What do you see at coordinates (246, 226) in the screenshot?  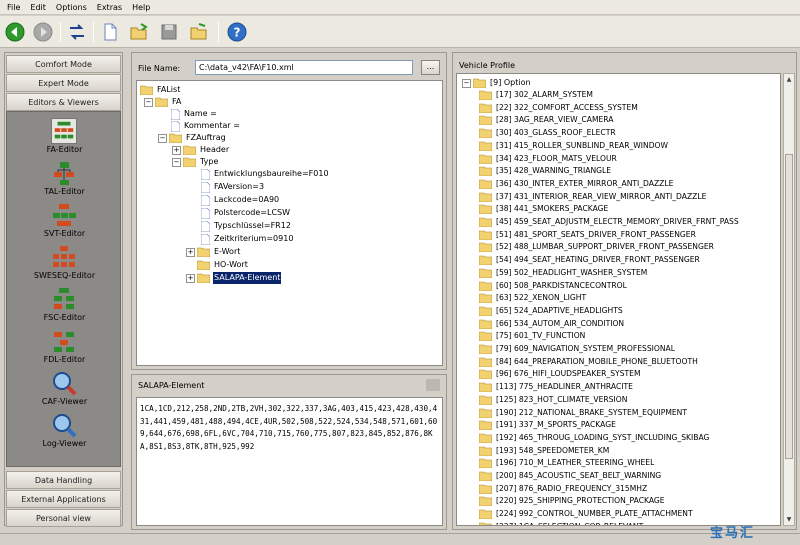 I see `tree-node-typschluessel: Typschlüssel=FR12` at bounding box center [246, 226].